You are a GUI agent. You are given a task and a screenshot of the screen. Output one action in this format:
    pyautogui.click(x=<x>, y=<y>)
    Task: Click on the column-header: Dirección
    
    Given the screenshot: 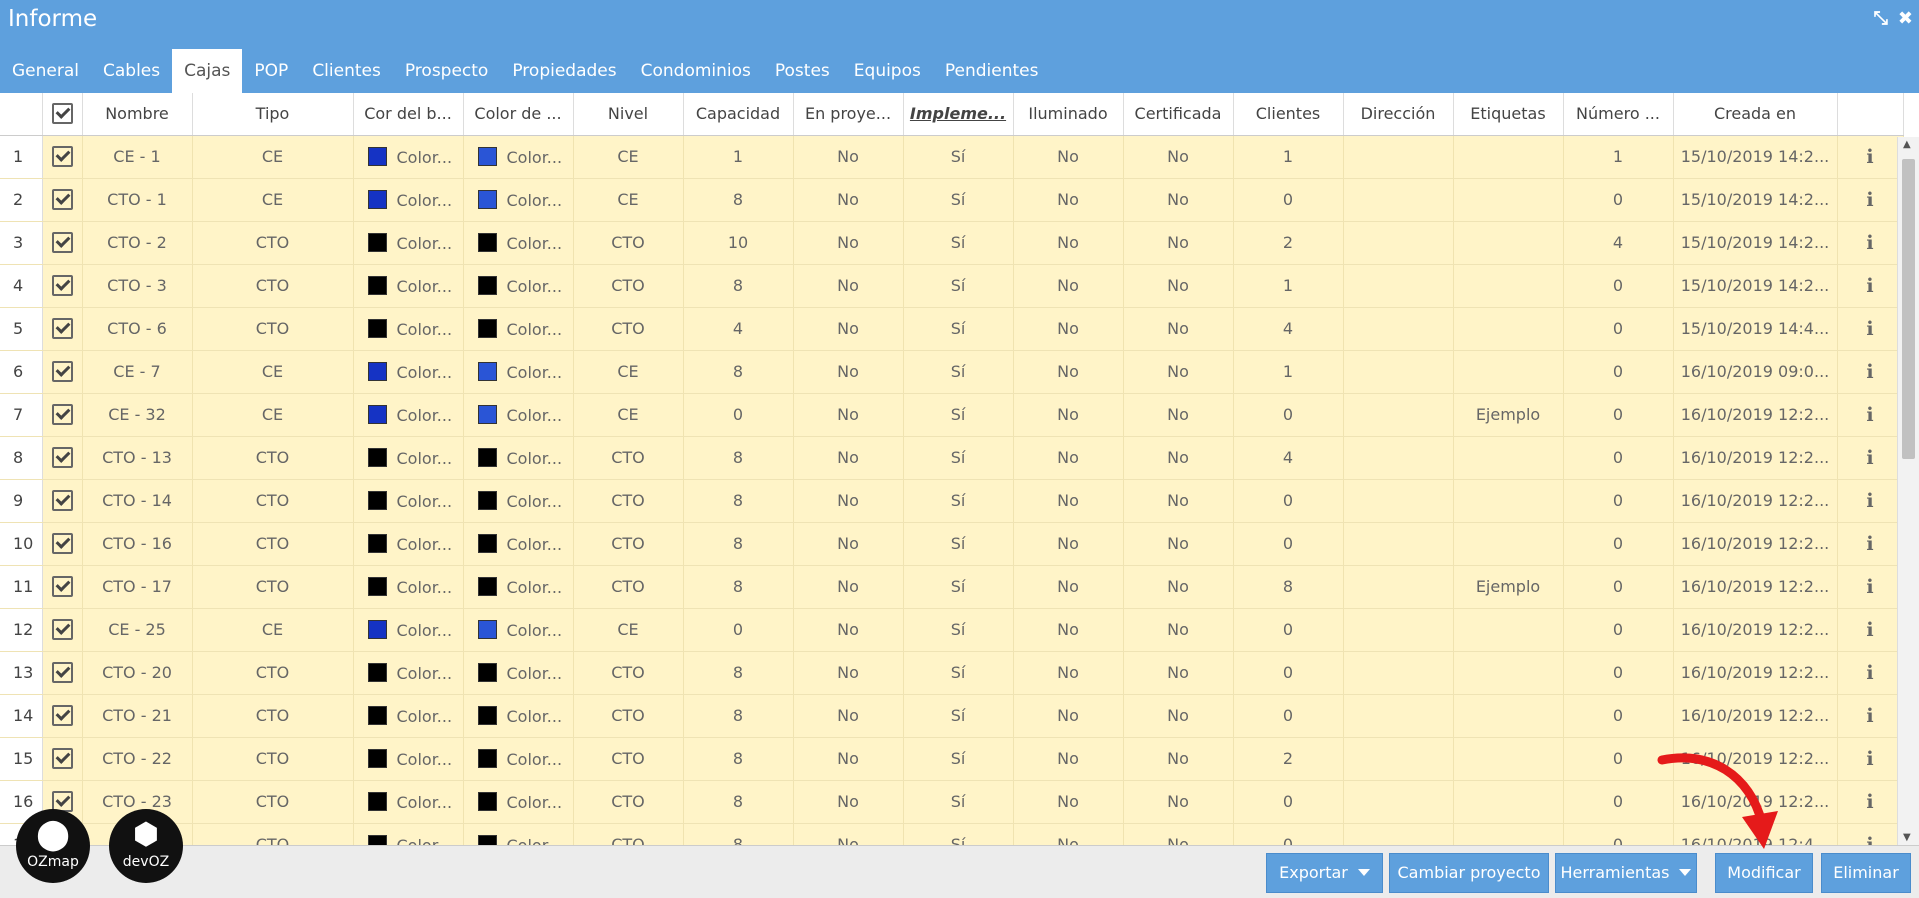 What is the action you would take?
    pyautogui.click(x=1398, y=114)
    